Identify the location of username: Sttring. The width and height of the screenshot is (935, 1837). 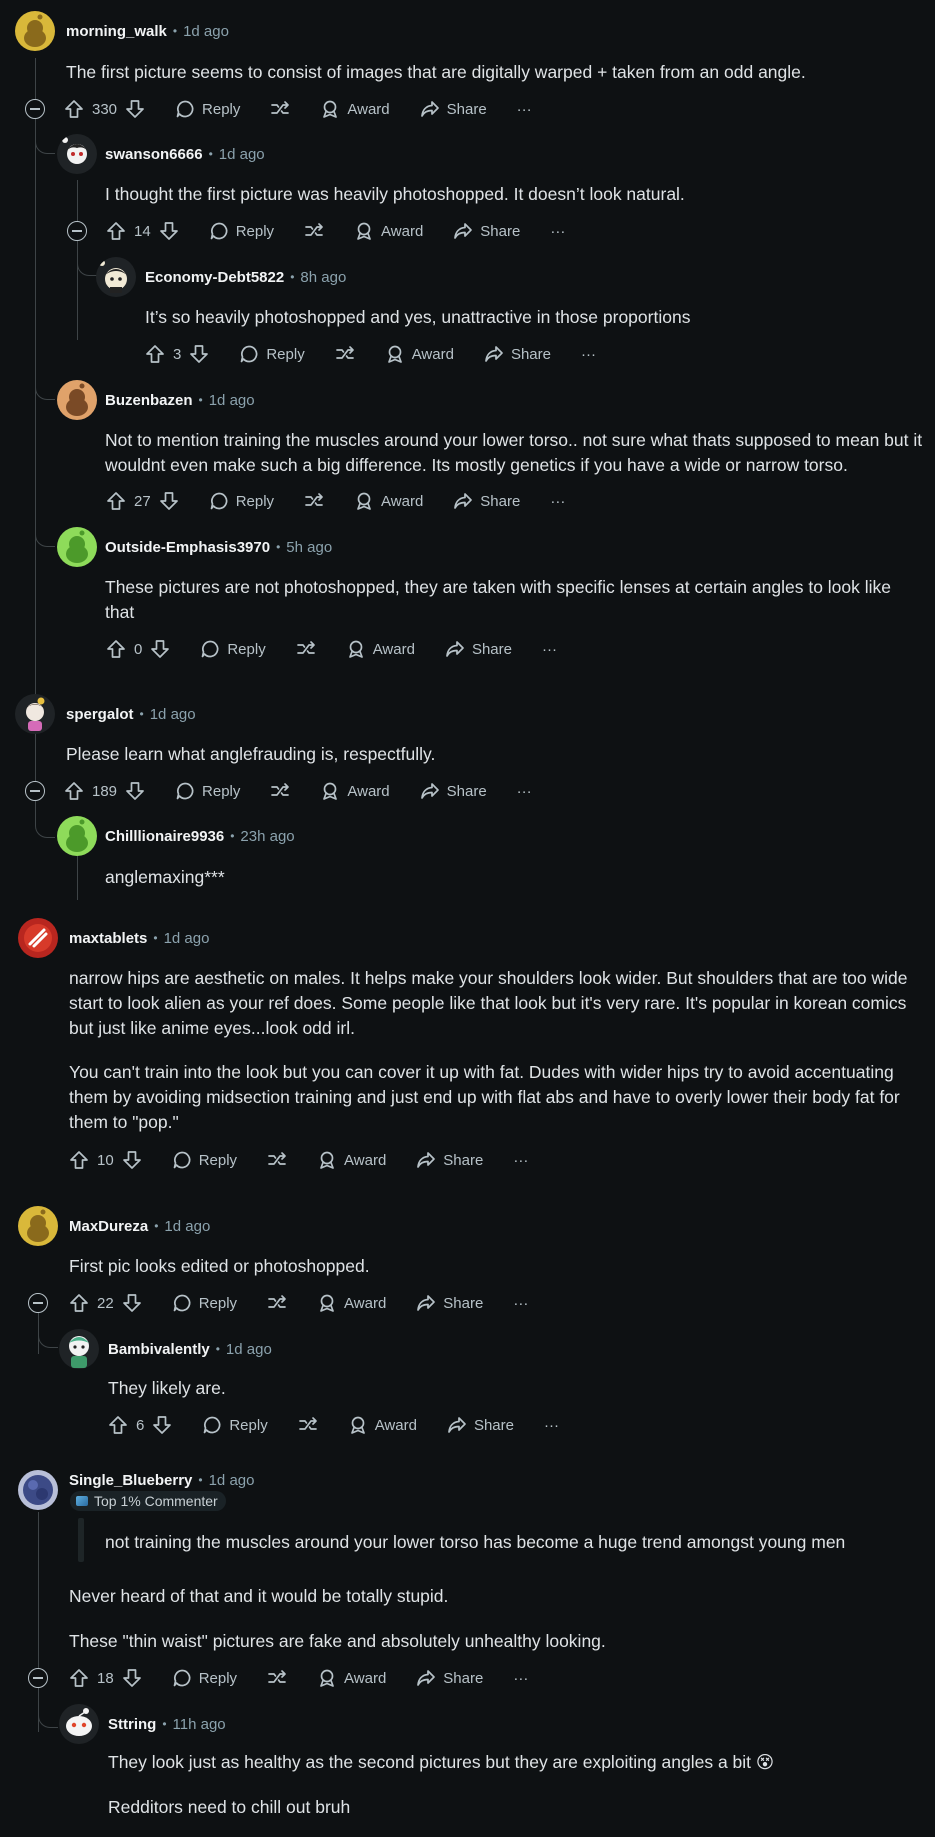
(132, 1724).